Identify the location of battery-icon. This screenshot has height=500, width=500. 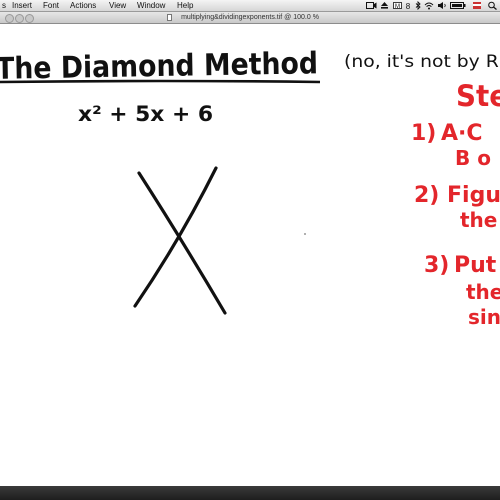
(458, 5).